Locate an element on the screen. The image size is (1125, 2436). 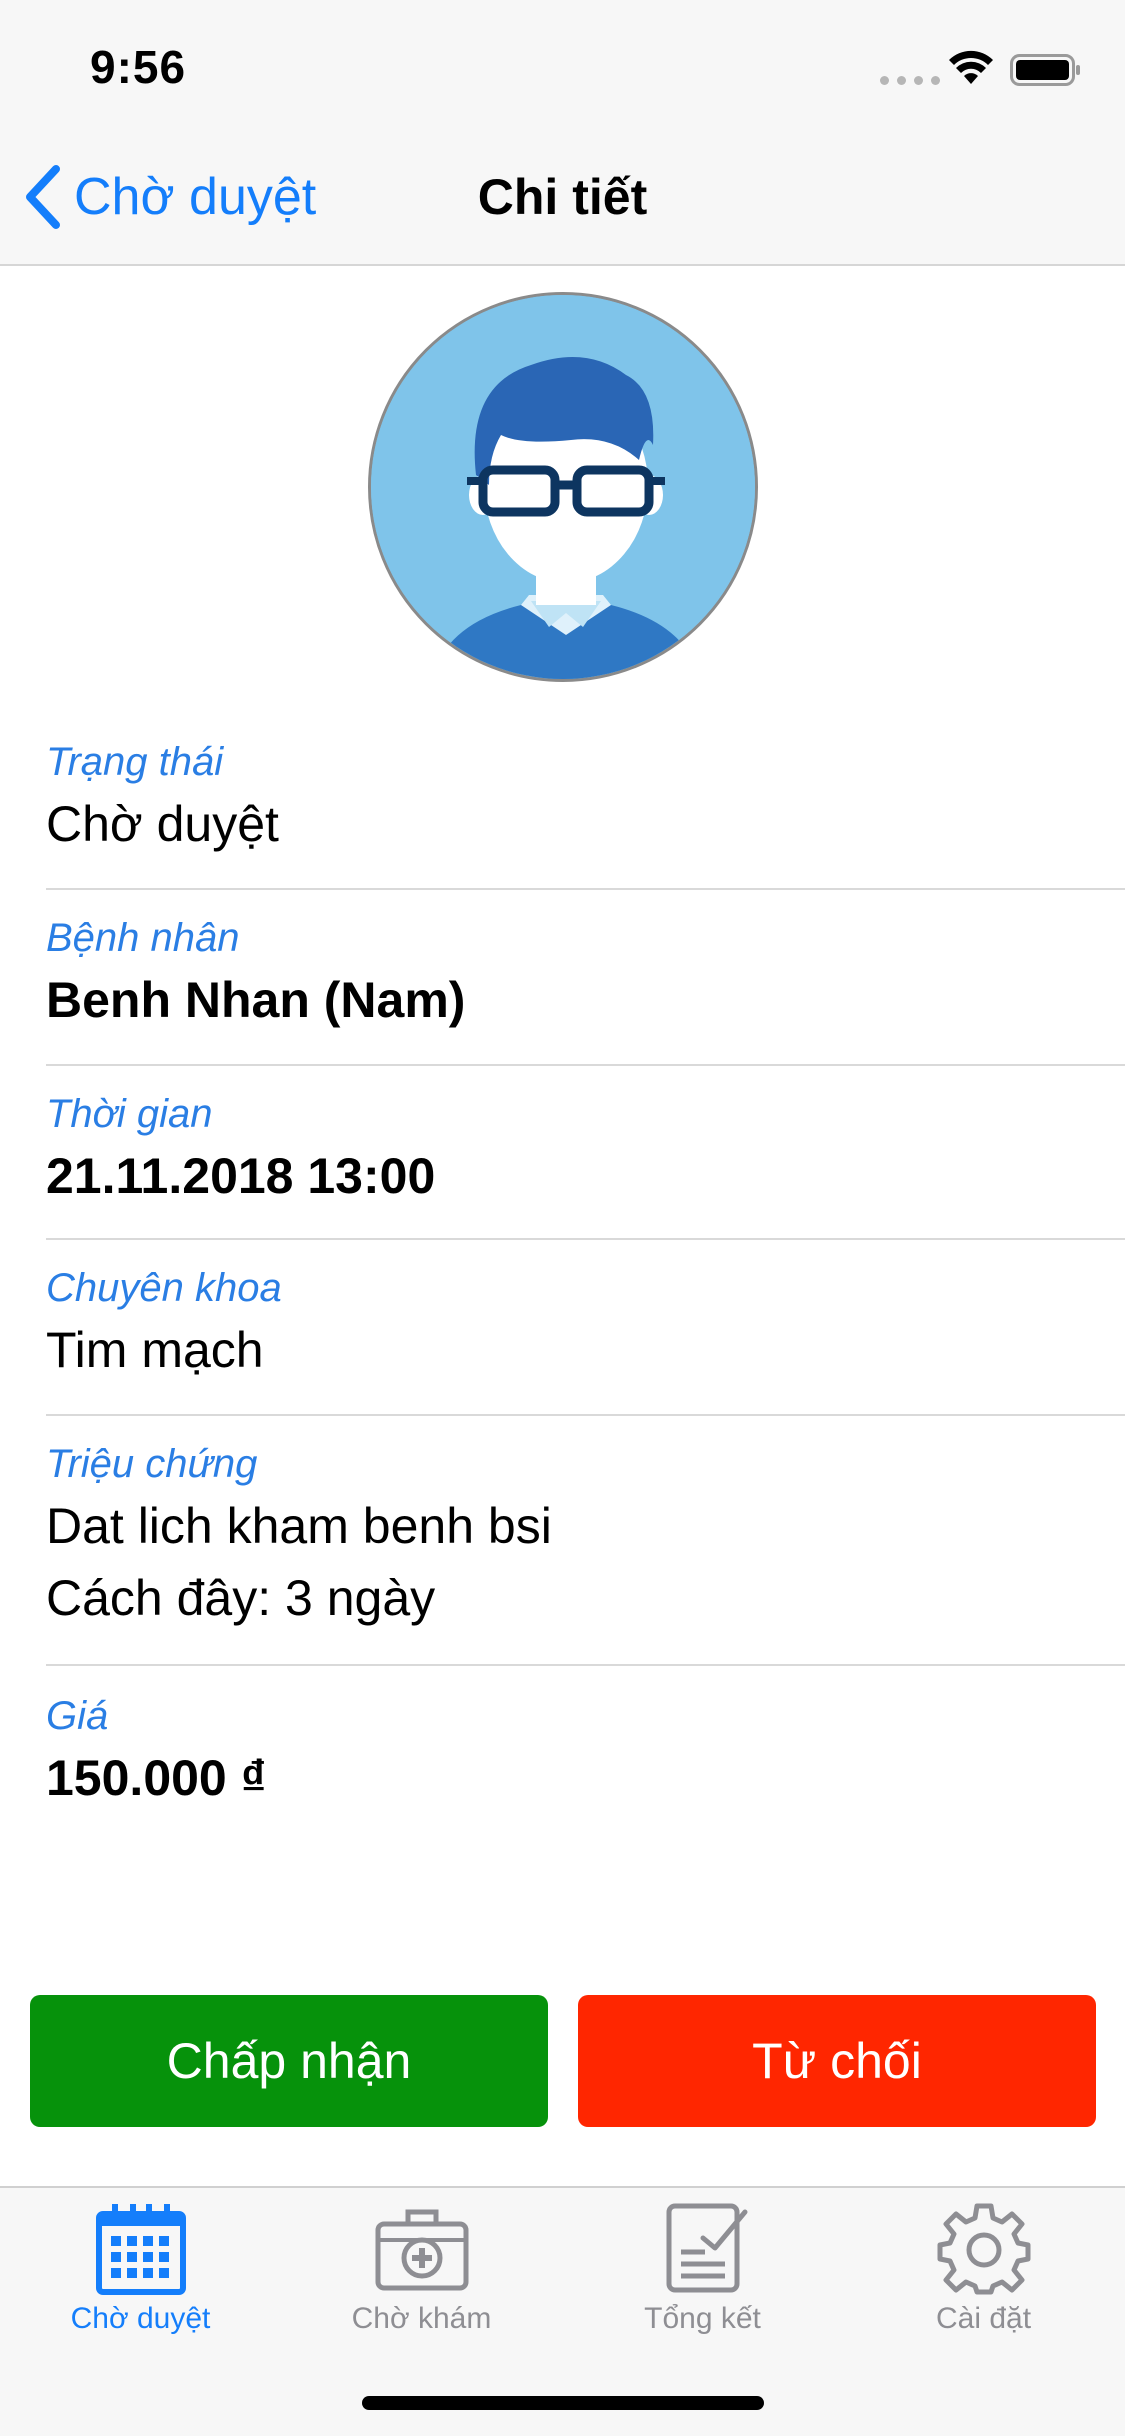
patient-value: Benh Nhan (Nam) is located at coordinates (256, 1000).